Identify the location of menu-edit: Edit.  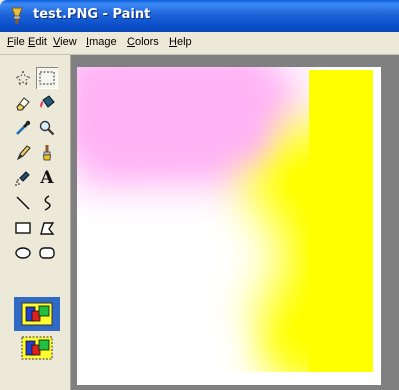
(37, 42).